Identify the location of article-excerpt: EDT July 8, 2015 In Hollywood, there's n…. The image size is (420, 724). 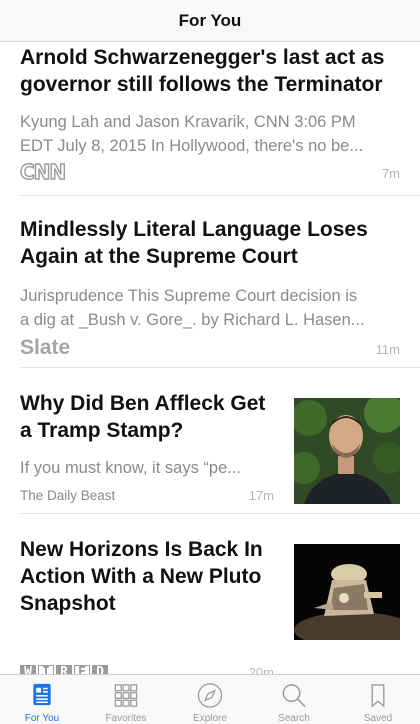
(192, 146).